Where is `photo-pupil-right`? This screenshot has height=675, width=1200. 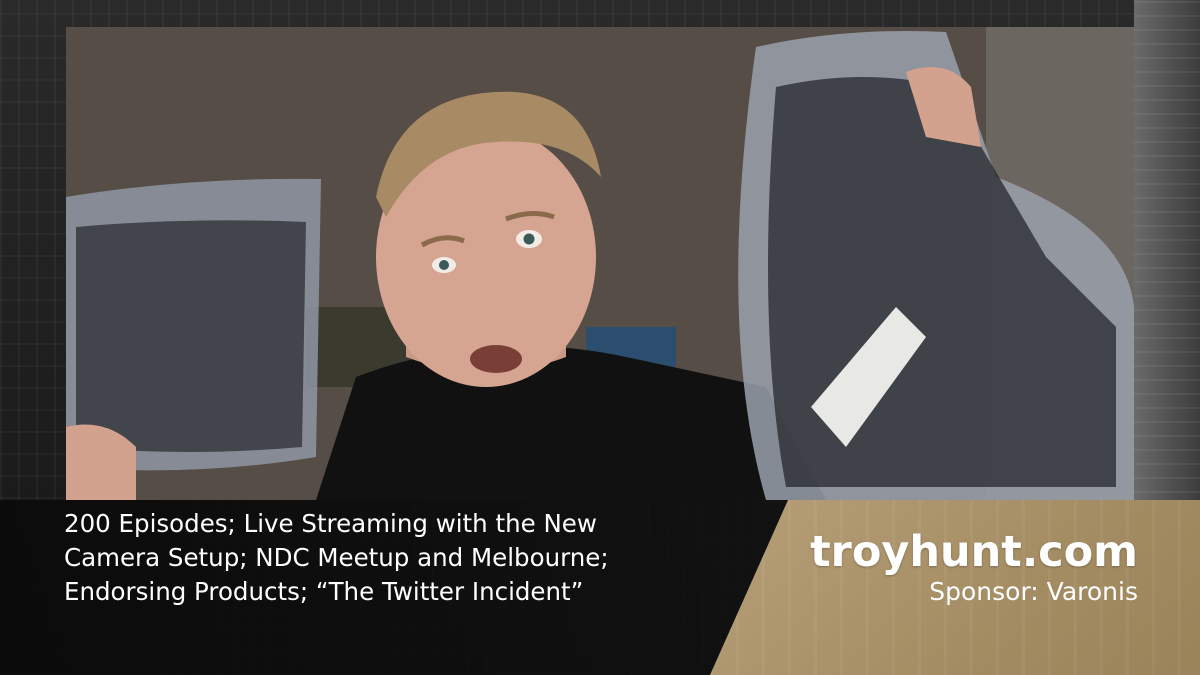
photo-pupil-right is located at coordinates (529, 239).